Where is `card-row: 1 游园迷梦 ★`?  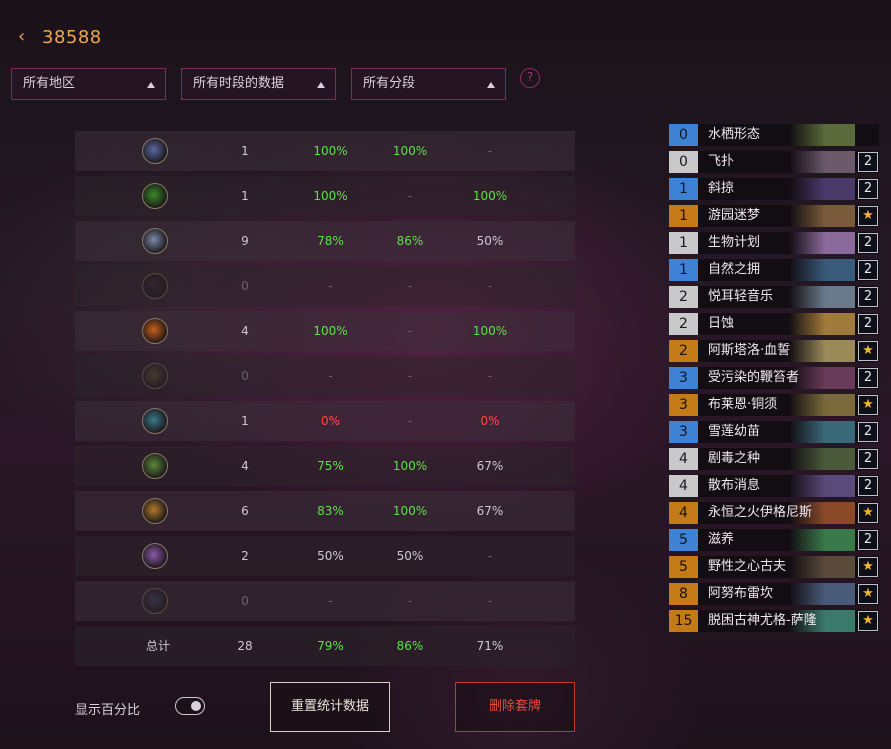
card-row: 1 游园迷梦 ★ is located at coordinates (774, 216).